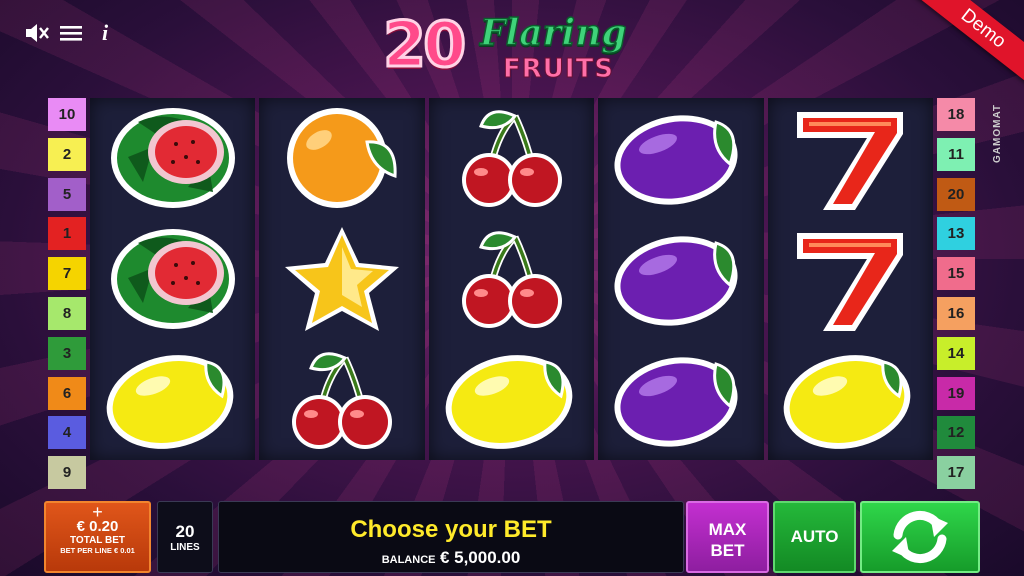  I want to click on menu-icon, so click(71, 33).